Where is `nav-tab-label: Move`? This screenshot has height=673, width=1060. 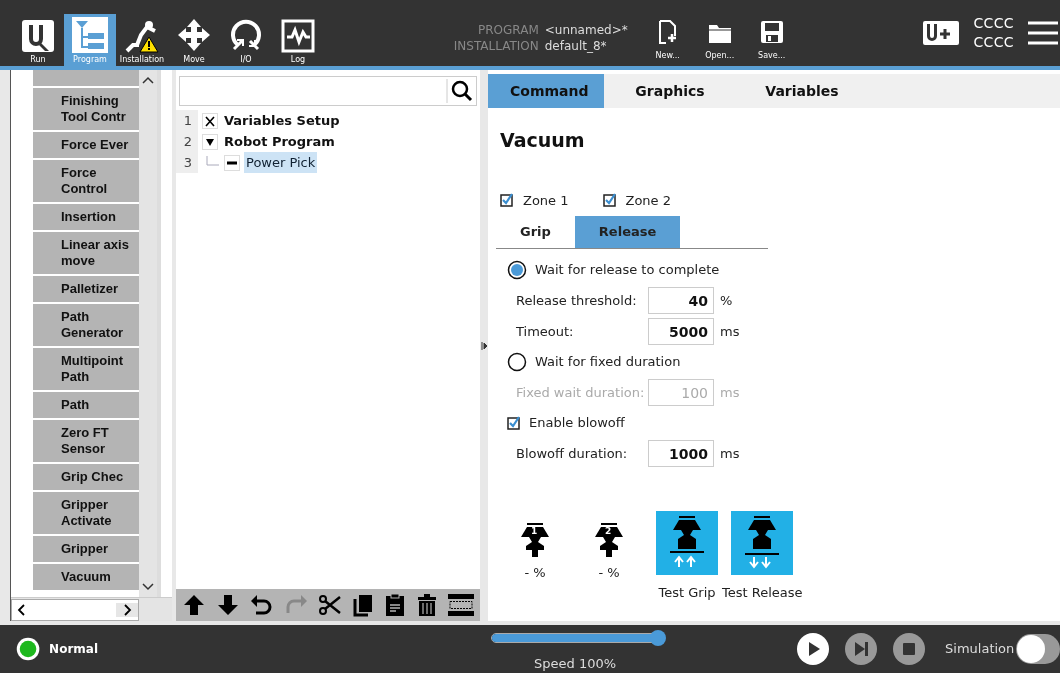
nav-tab-label: Move is located at coordinates (194, 60).